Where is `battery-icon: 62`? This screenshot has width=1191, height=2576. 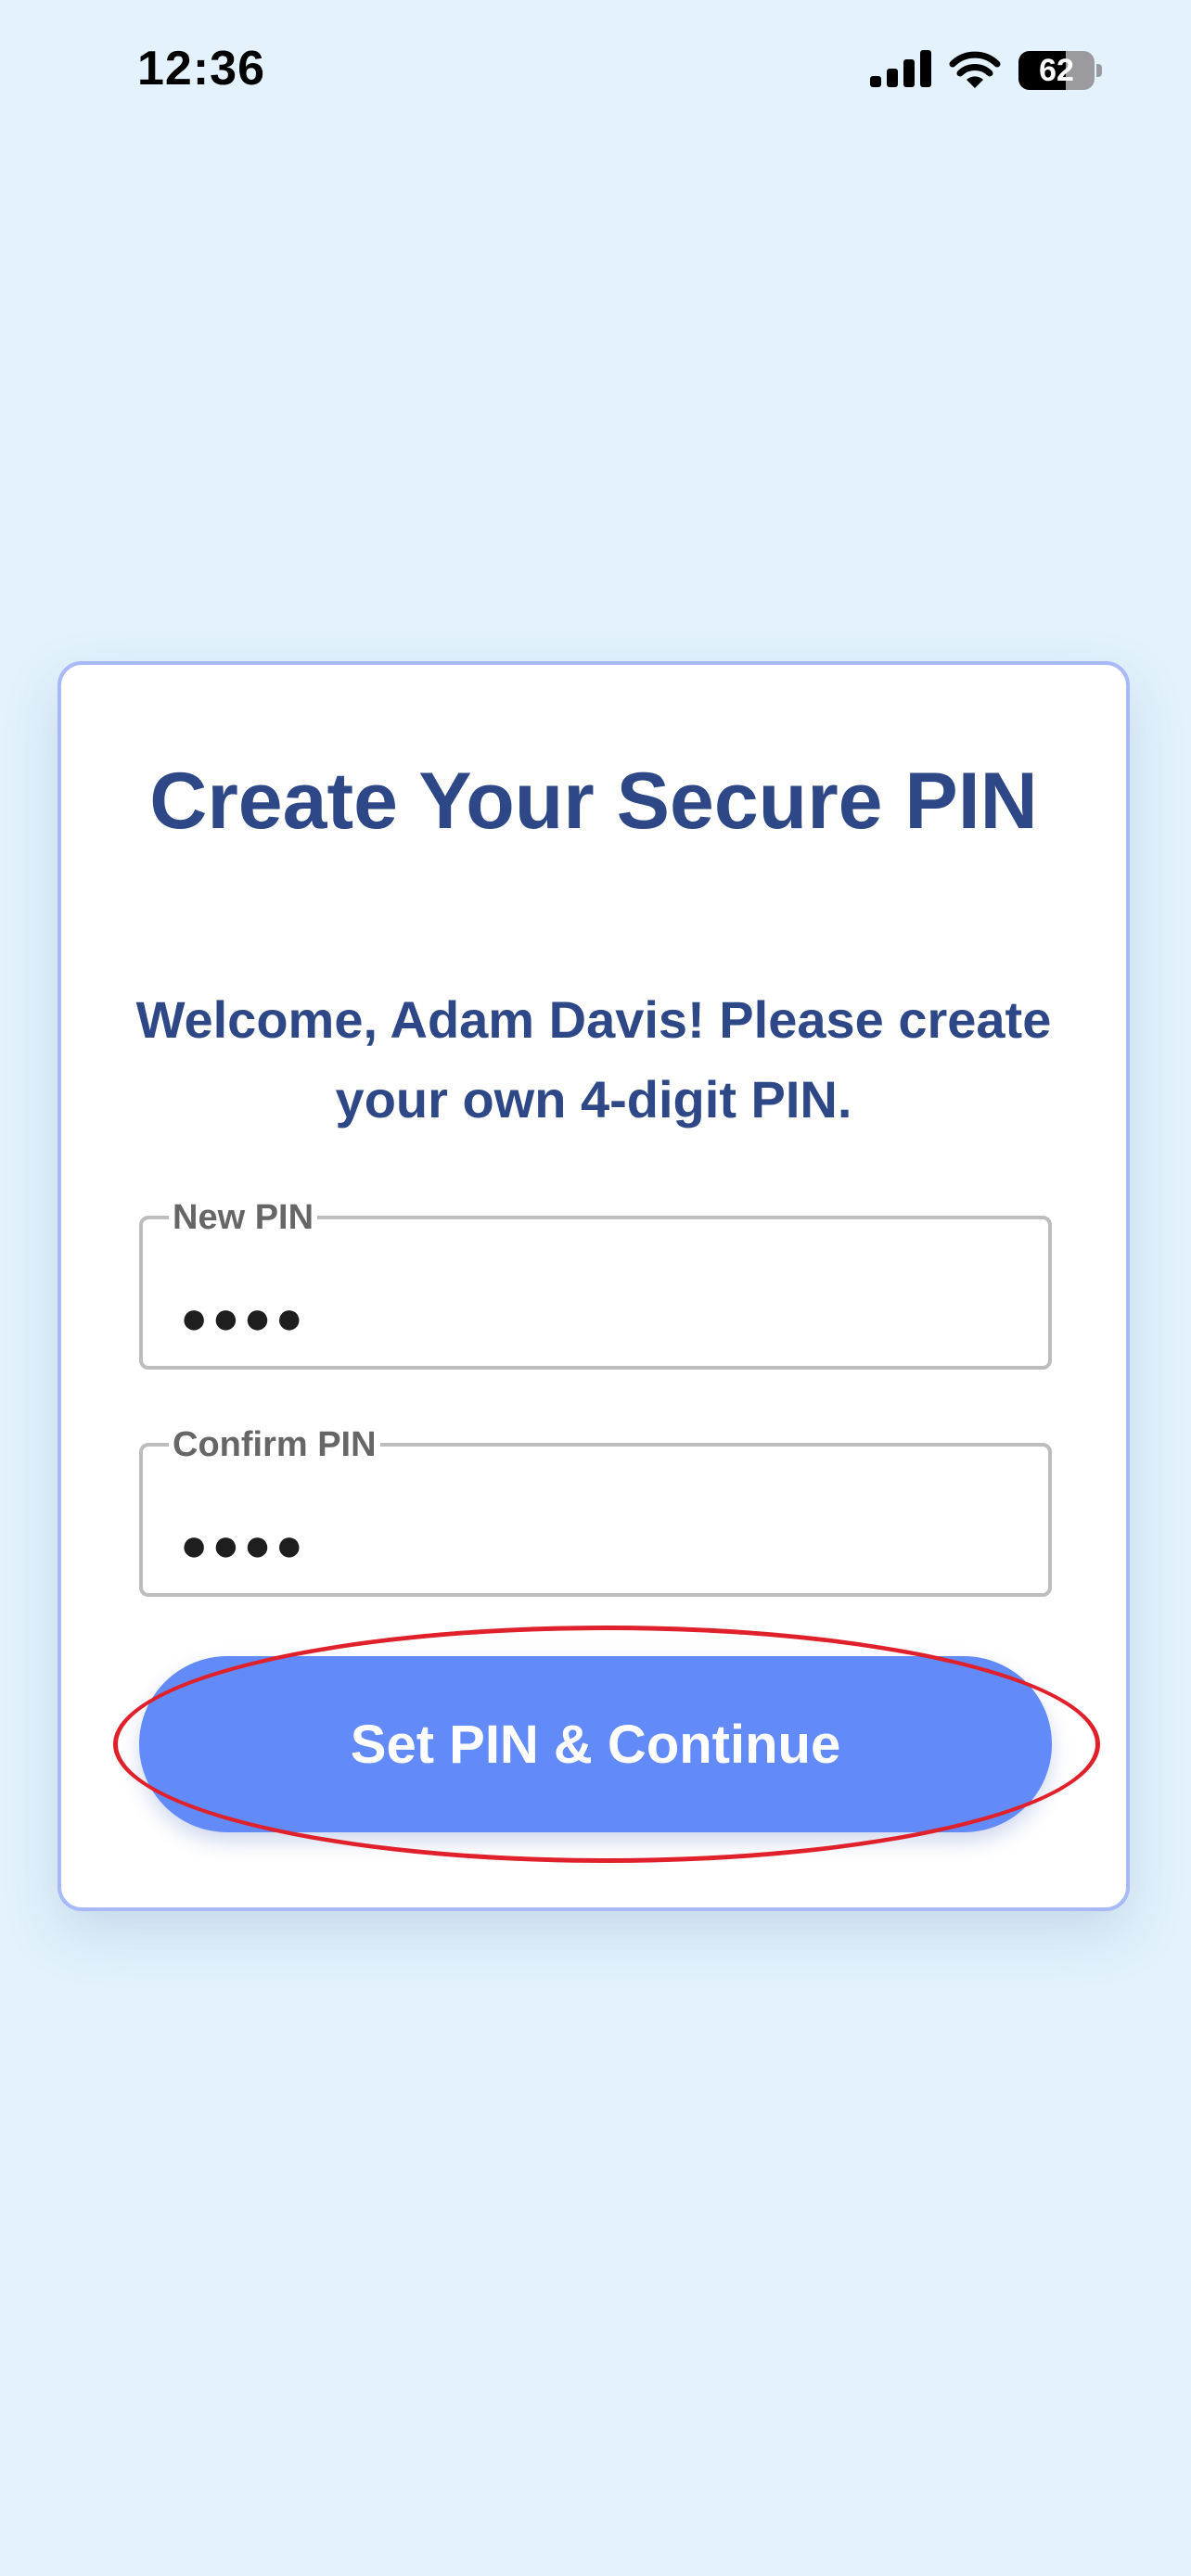 battery-icon: 62 is located at coordinates (1056, 71).